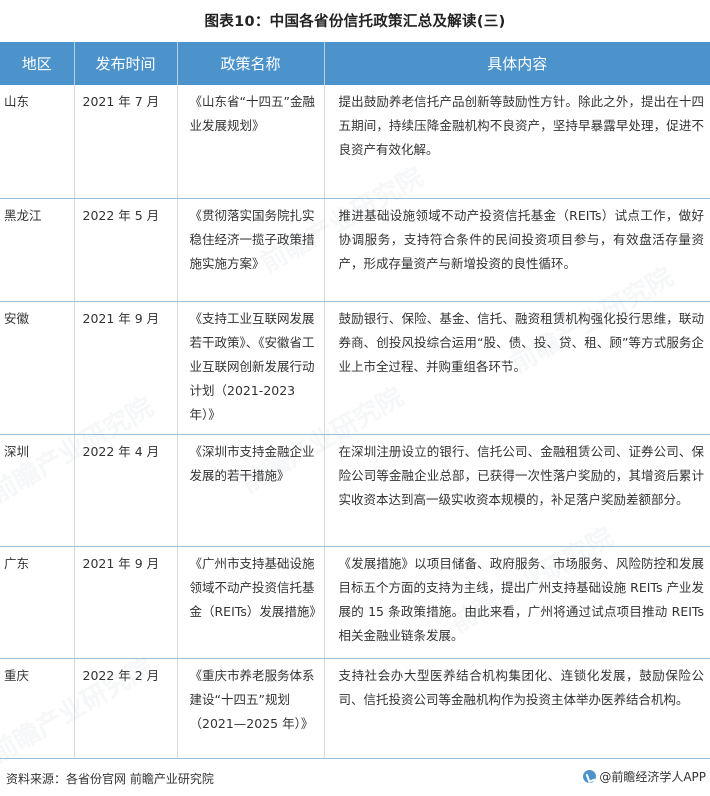 This screenshot has height=796, width=710. I want to click on brand-label: @前瞻经济学人APP, so click(652, 777).